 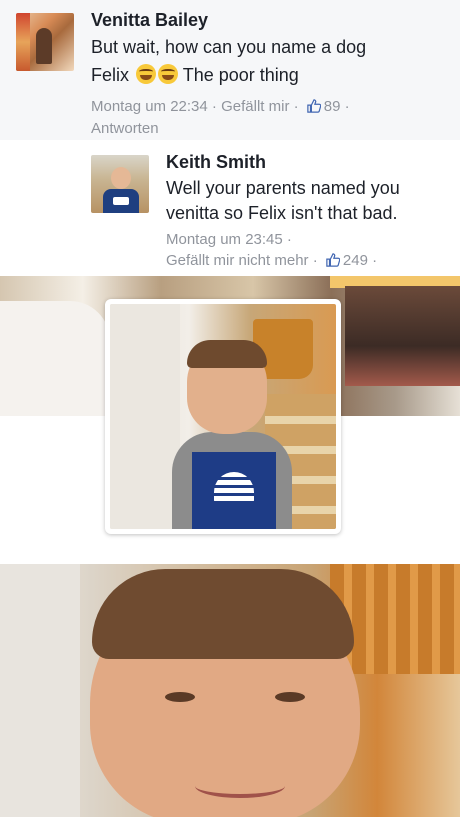 I want to click on comment-timestamp: Montag um 22:34, so click(x=149, y=106).